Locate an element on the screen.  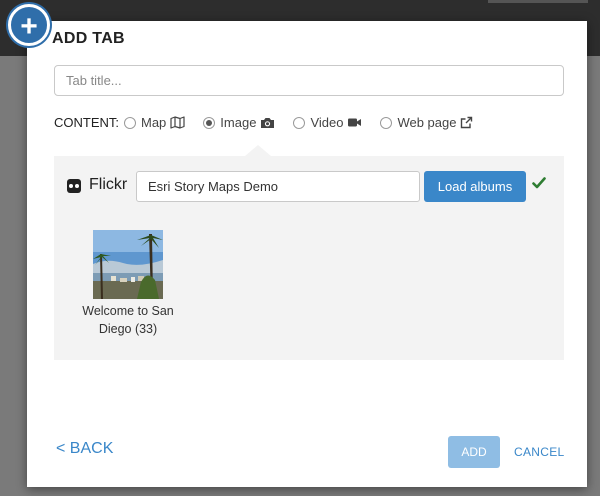
dialog-title: ADD TAB is located at coordinates (88, 38).